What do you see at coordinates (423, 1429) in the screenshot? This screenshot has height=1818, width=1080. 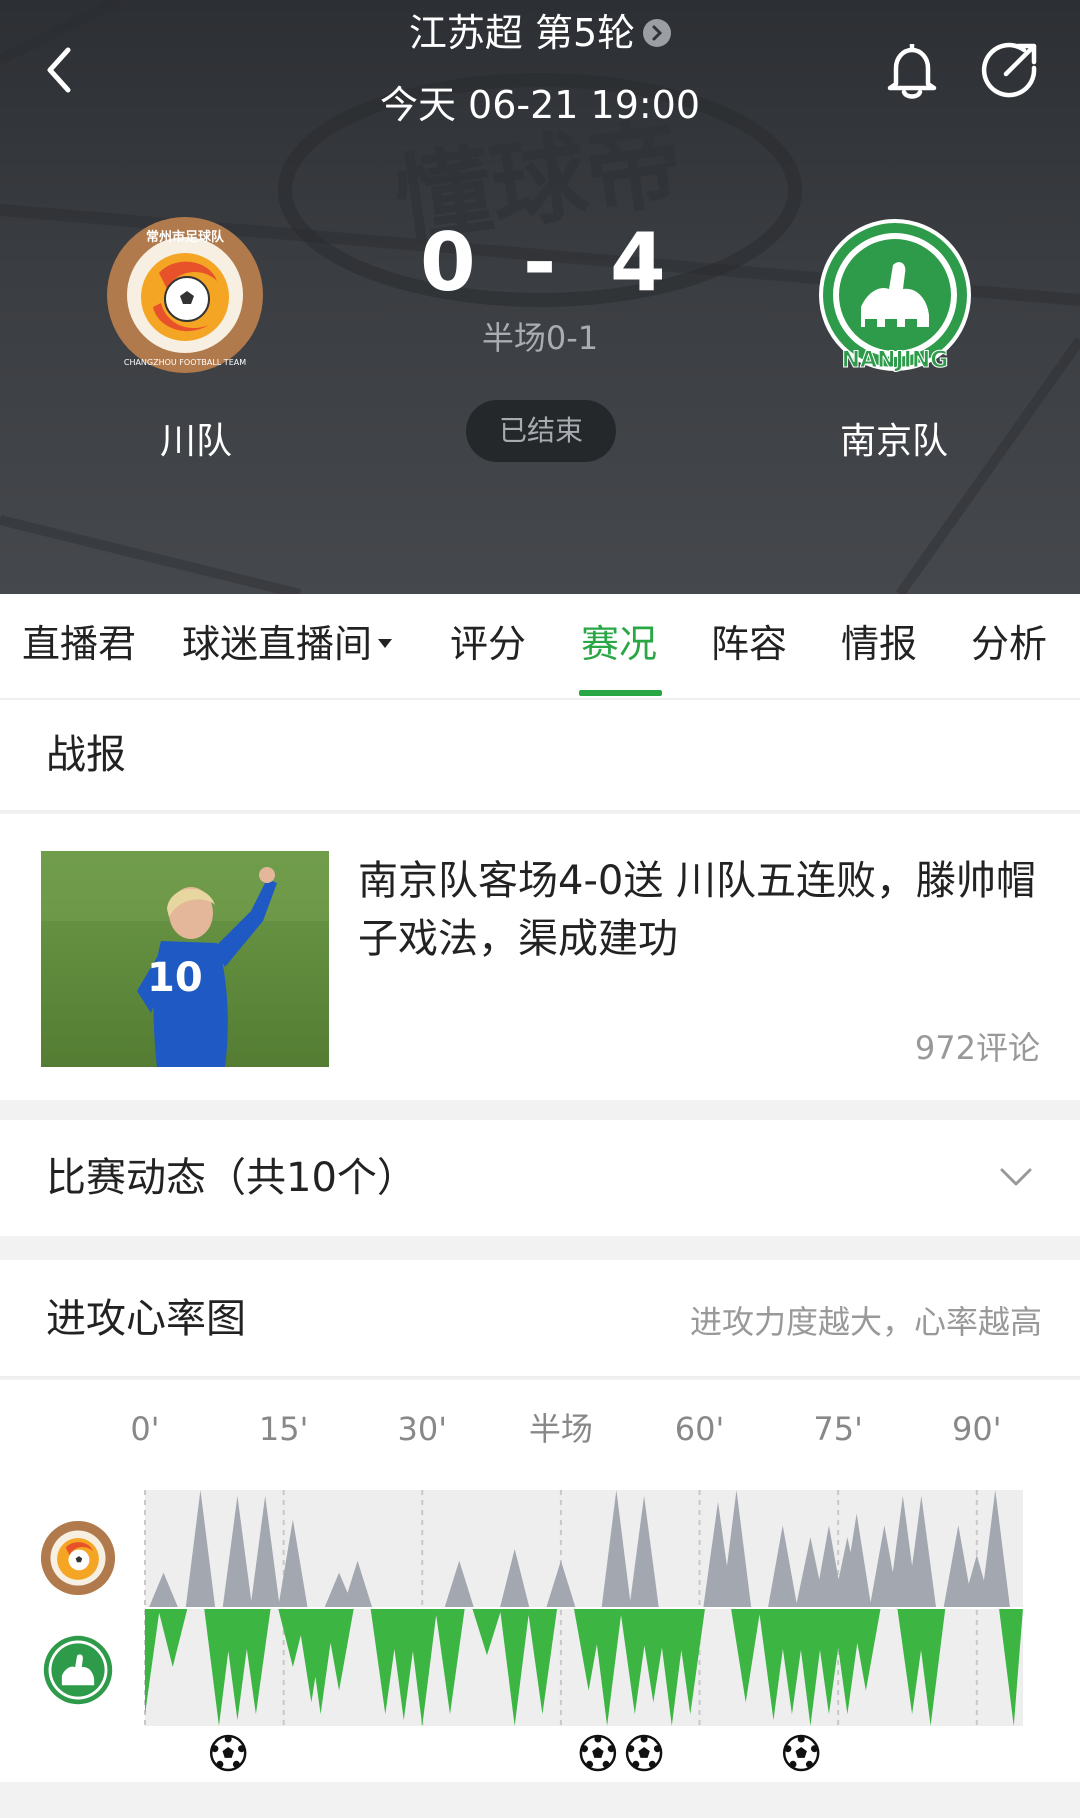 I see `time-tick-label: 30'` at bounding box center [423, 1429].